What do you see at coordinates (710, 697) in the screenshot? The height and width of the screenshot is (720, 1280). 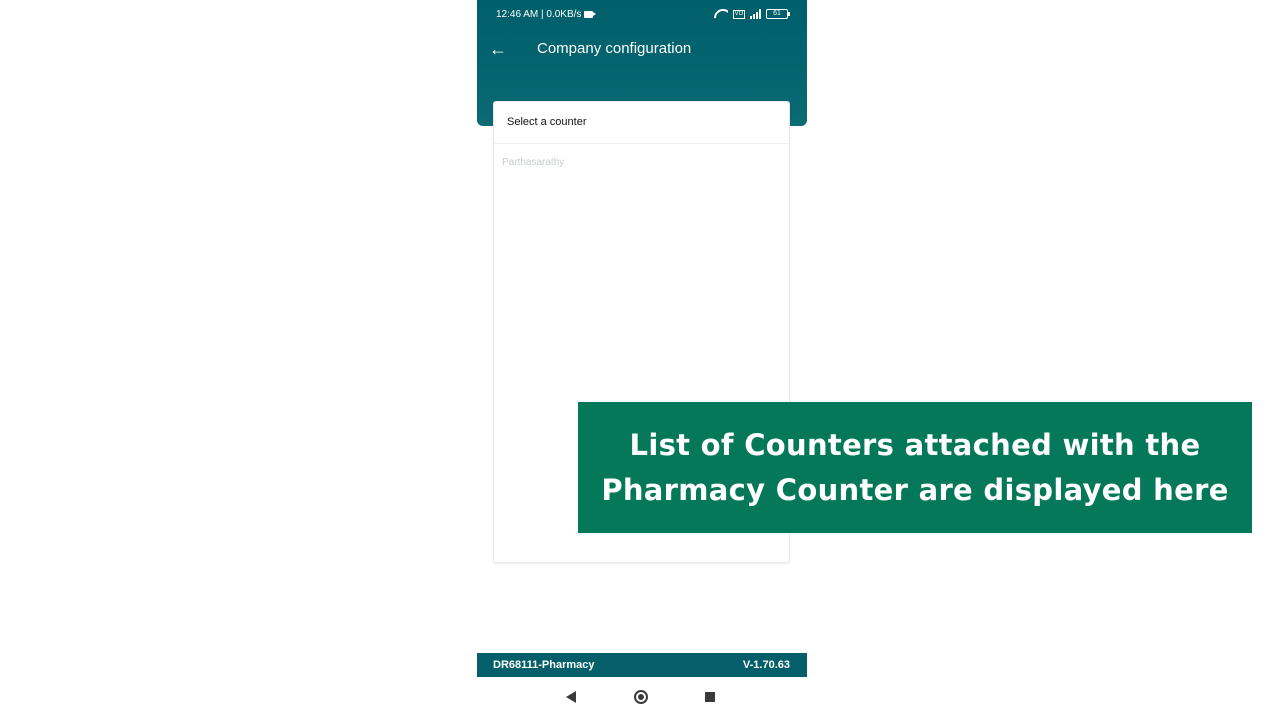 I see `nav-recent-icon` at bounding box center [710, 697].